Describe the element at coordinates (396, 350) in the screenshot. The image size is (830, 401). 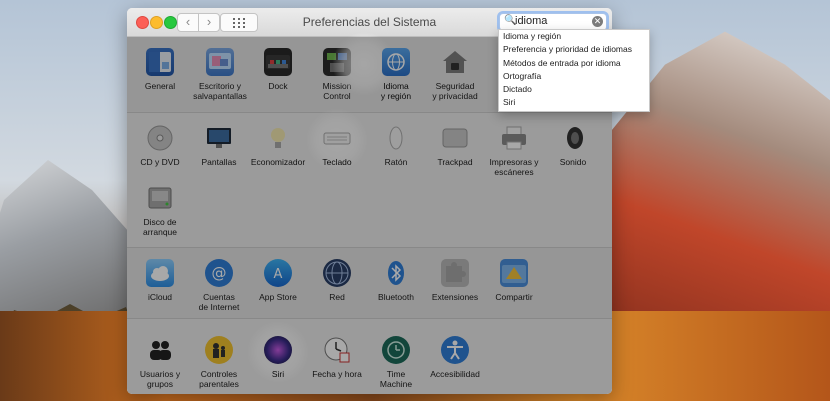
I see `time-machine-icon` at that location.